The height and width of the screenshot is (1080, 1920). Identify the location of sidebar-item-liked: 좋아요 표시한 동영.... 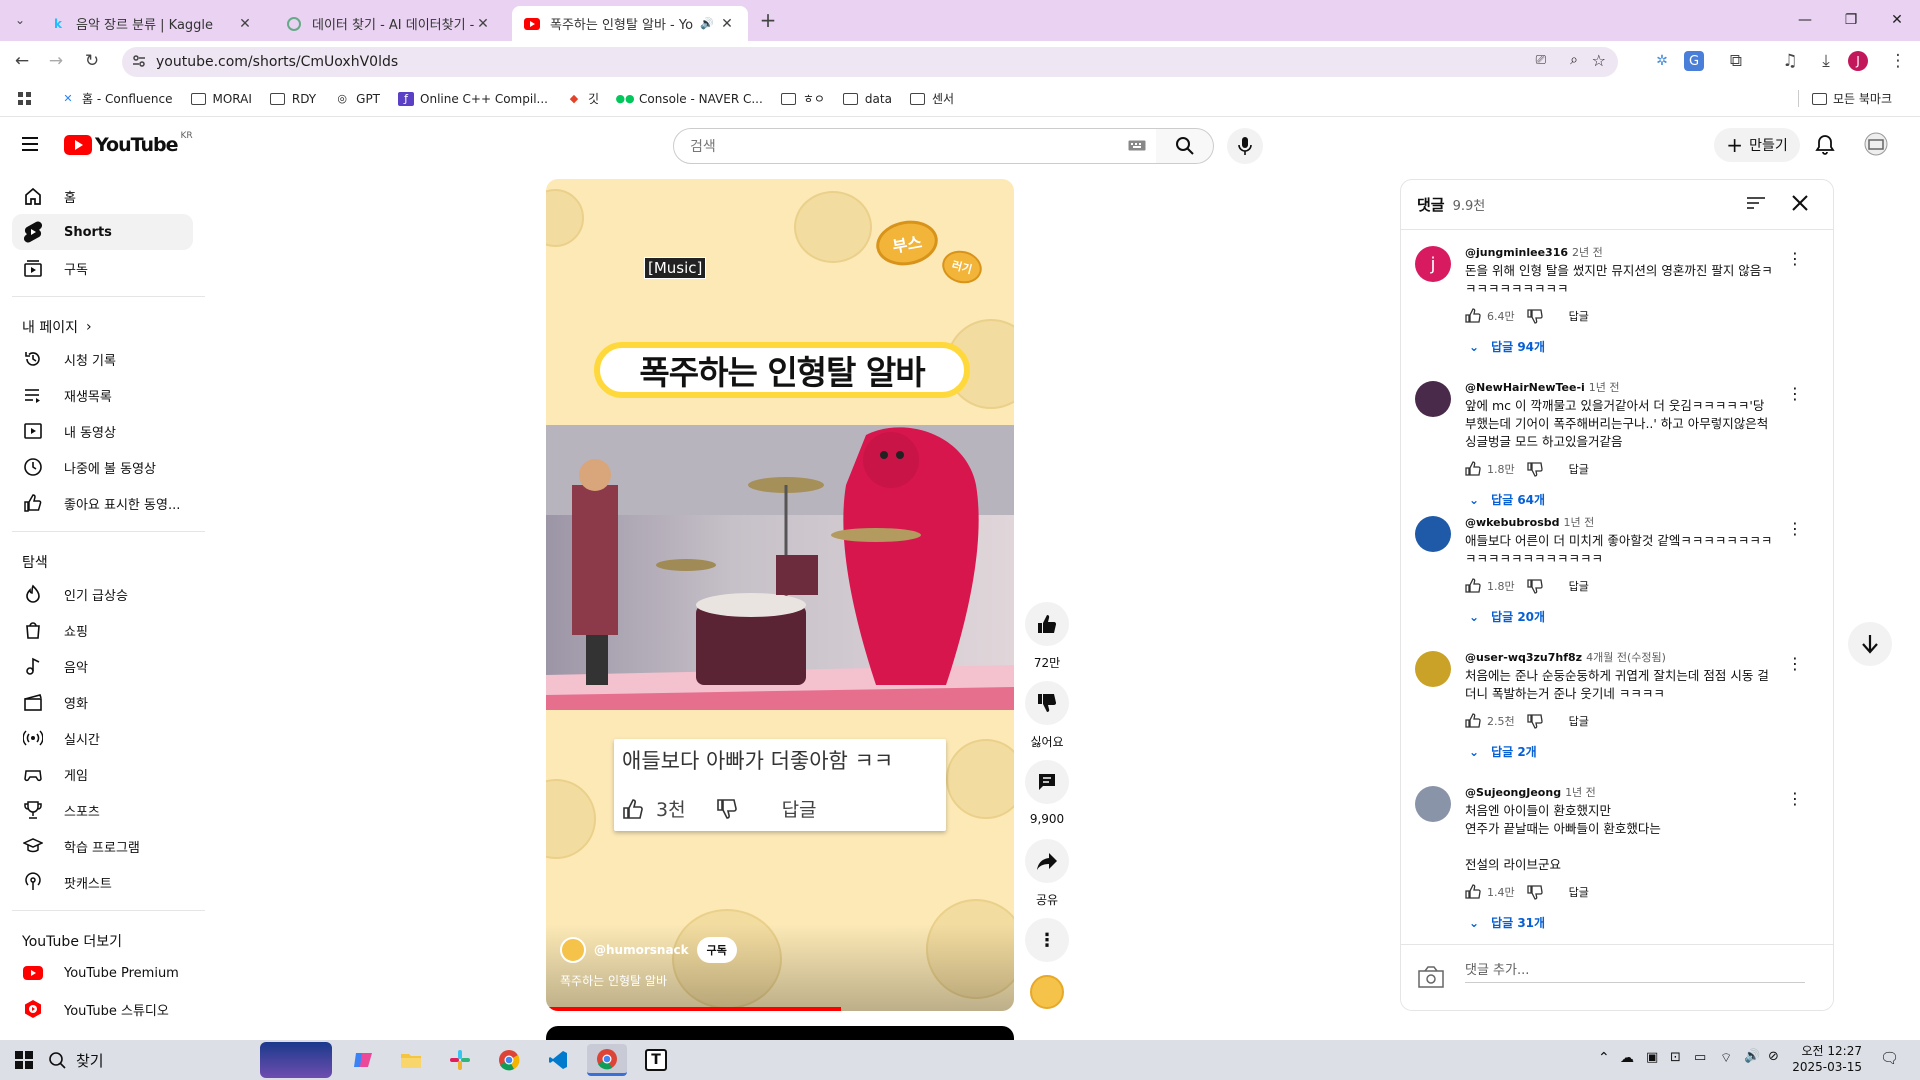
(102, 503).